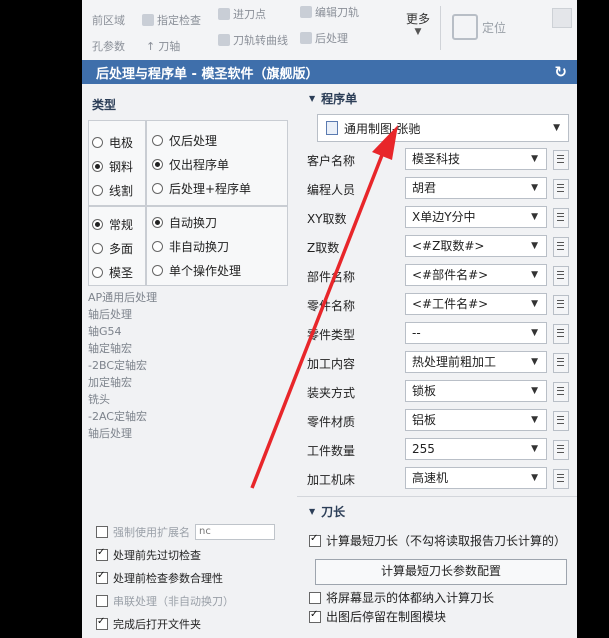  Describe the element at coordinates (423, 449) in the screenshot. I see `field-value: 255` at that location.